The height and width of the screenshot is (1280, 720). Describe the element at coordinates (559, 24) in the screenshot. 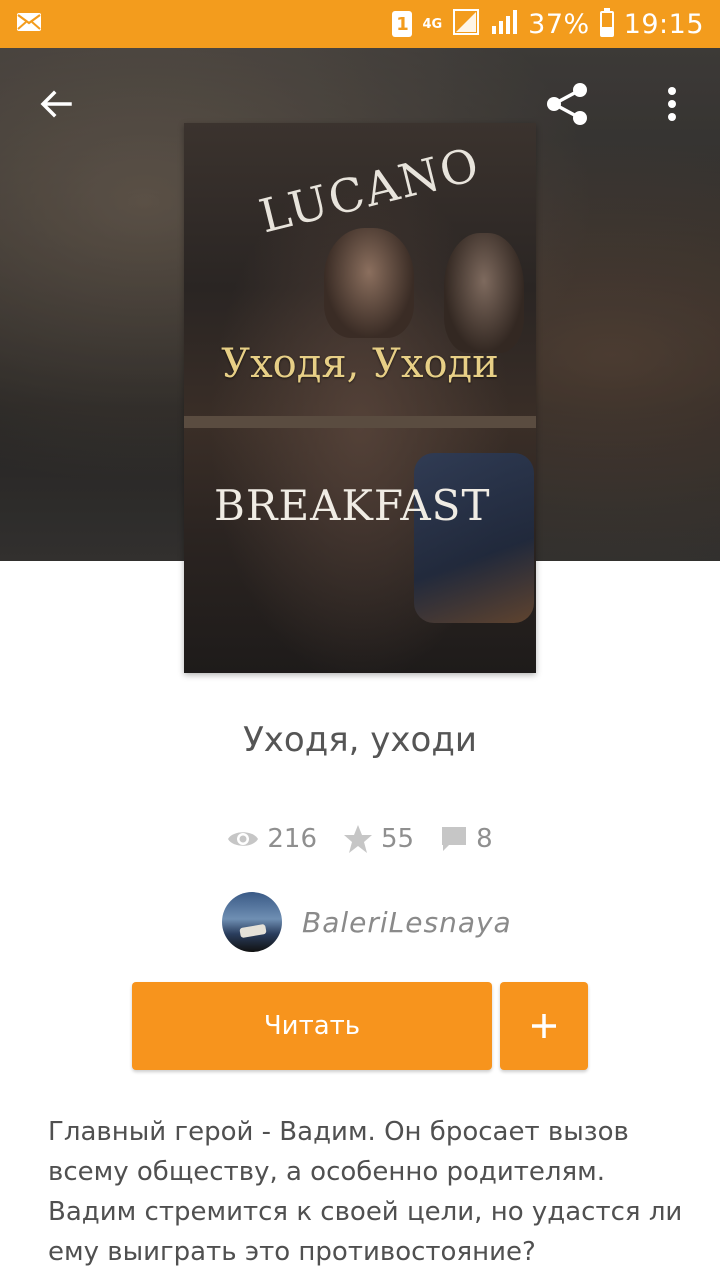

I see `battery-percent: 37%` at that location.